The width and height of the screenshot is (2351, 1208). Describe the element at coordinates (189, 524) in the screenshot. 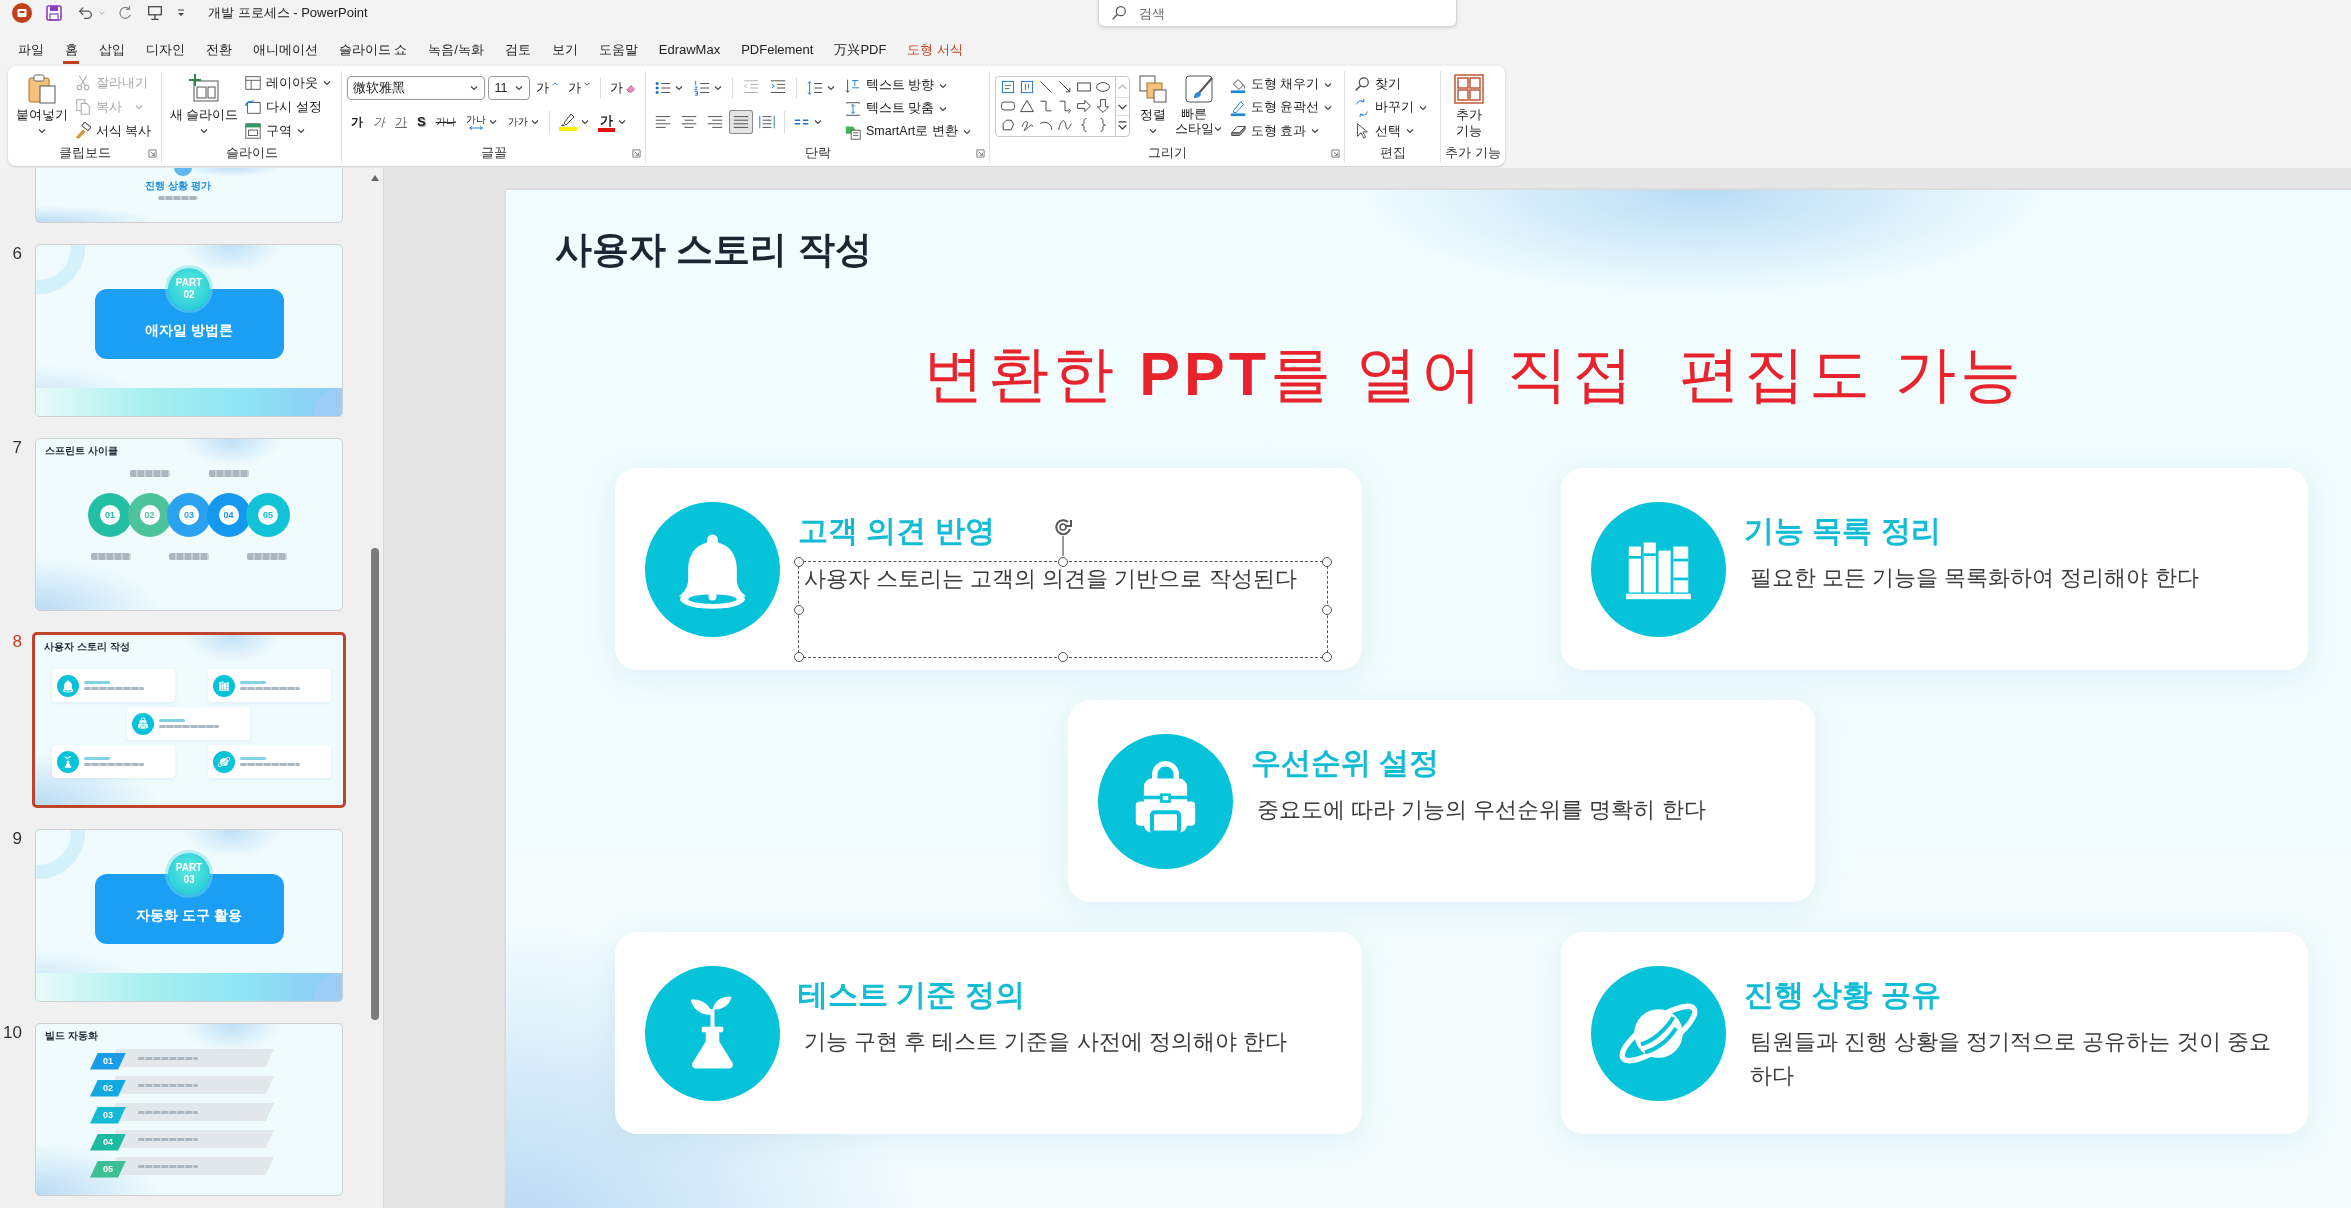

I see `slide-thumbnail: 스프린트 사이클 01 02 03 04 05` at that location.